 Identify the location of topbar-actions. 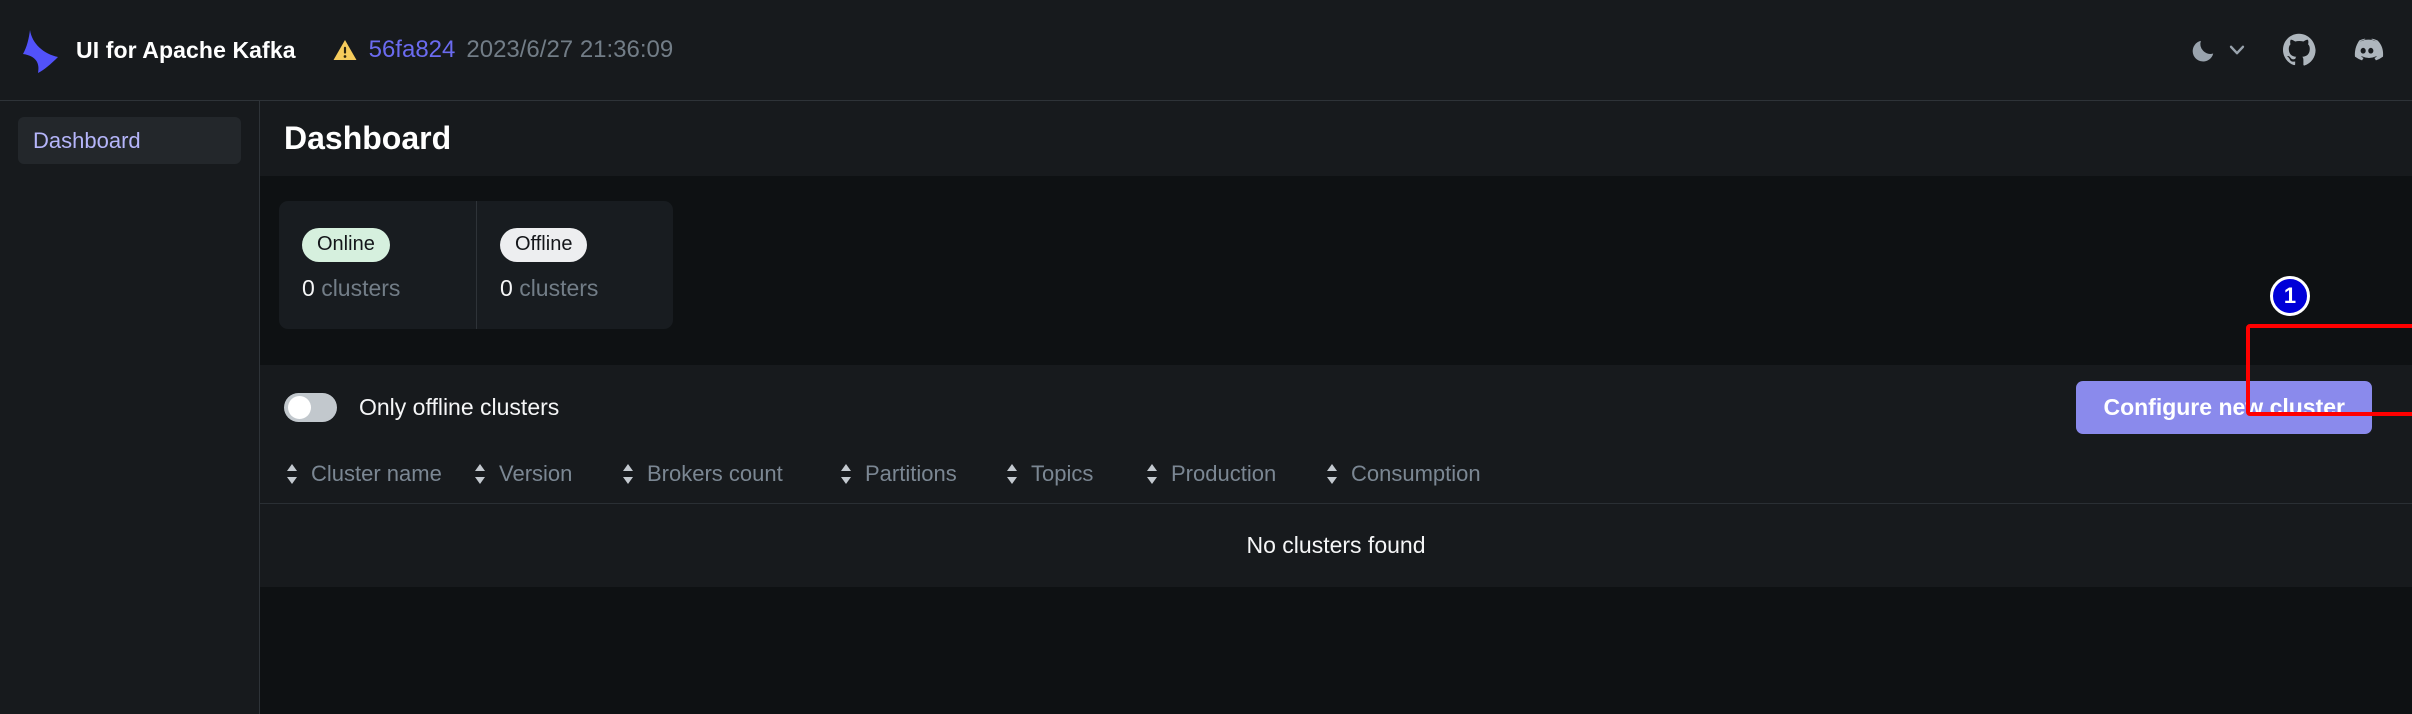
(2287, 50).